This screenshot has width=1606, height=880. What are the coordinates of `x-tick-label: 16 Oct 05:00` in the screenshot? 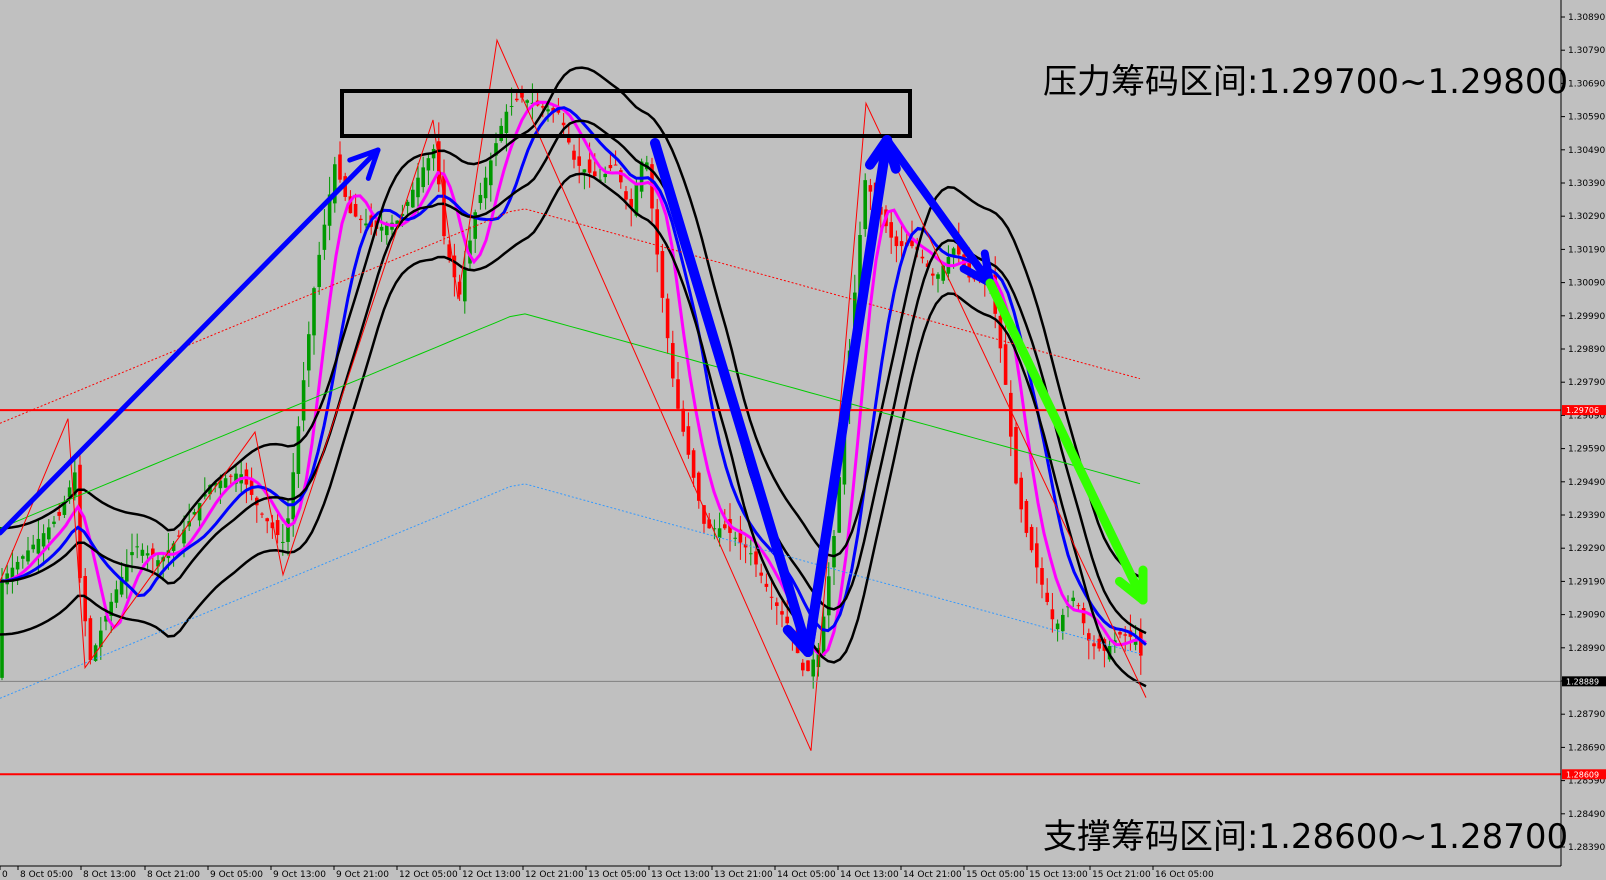 It's located at (1184, 875).